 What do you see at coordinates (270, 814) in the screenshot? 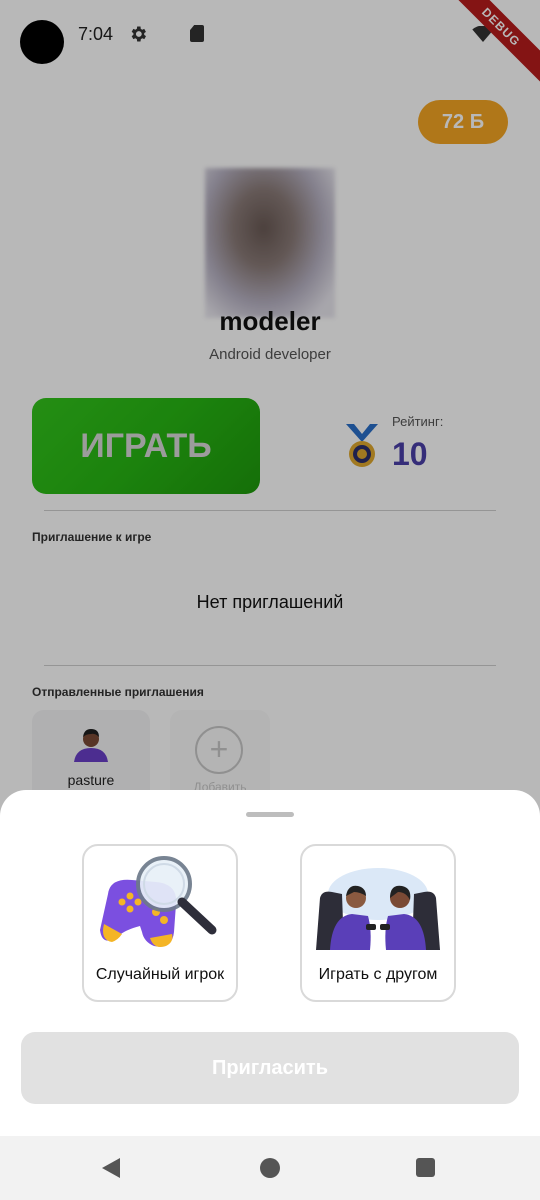
I see `sheet-drag-handle` at bounding box center [270, 814].